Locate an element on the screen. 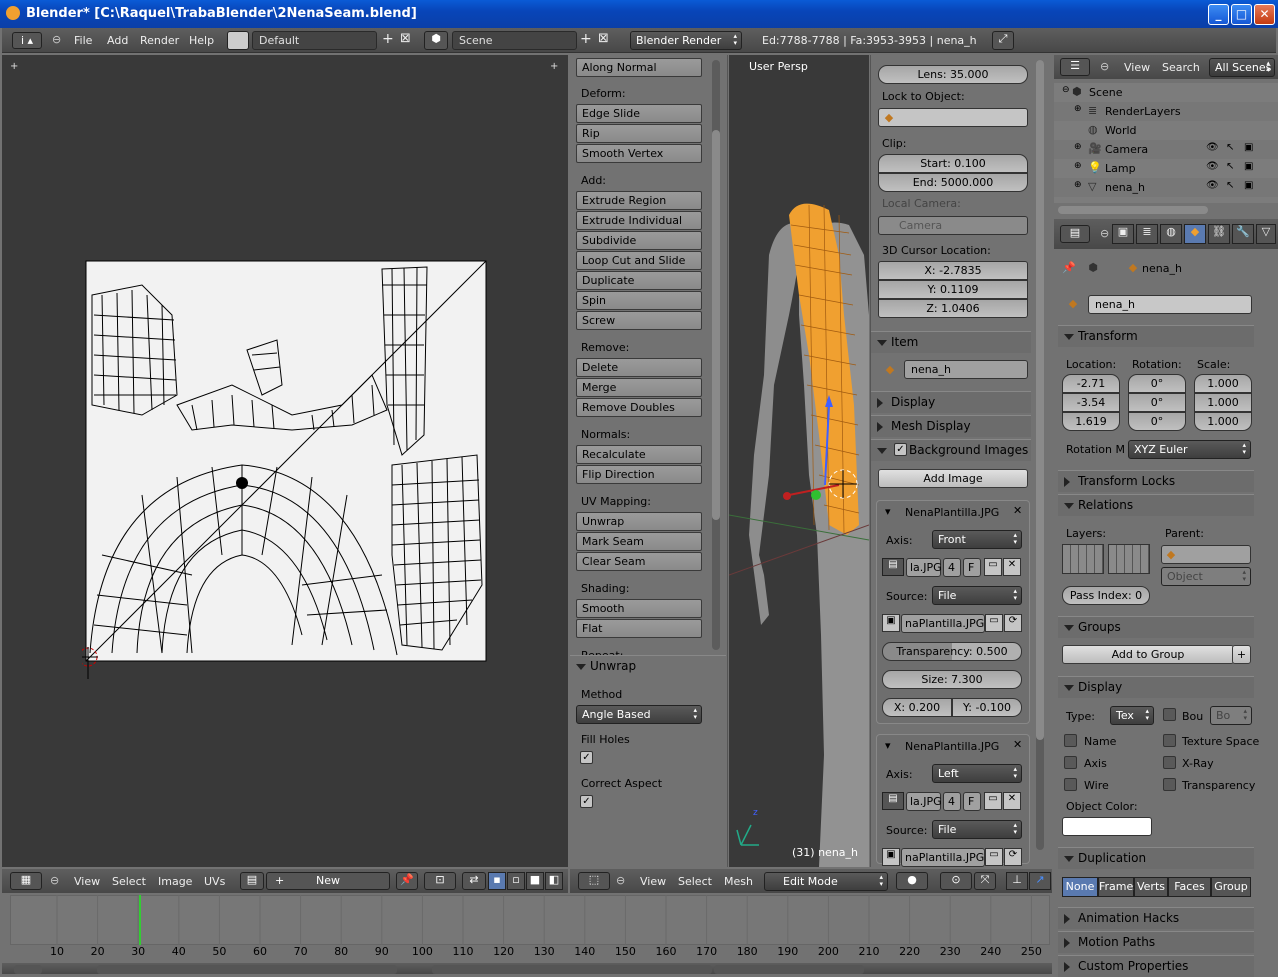 The height and width of the screenshot is (977, 1278). uv-layout-canvas is located at coordinates (287, 470).